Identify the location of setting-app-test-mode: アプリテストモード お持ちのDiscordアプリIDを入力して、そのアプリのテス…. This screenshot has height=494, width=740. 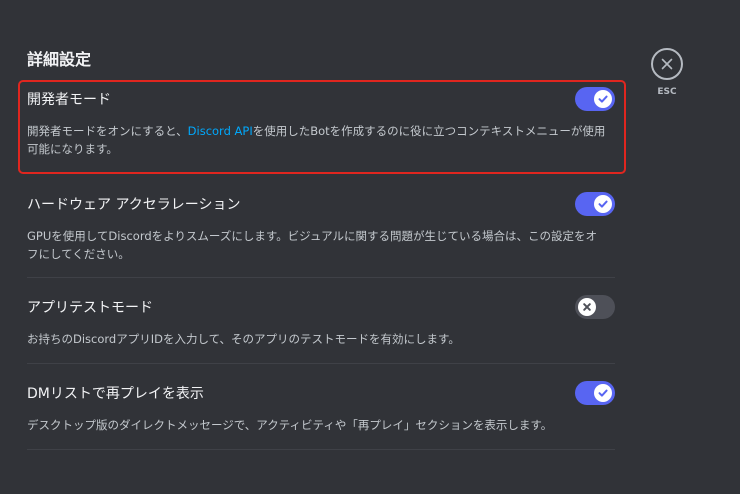
(321, 321).